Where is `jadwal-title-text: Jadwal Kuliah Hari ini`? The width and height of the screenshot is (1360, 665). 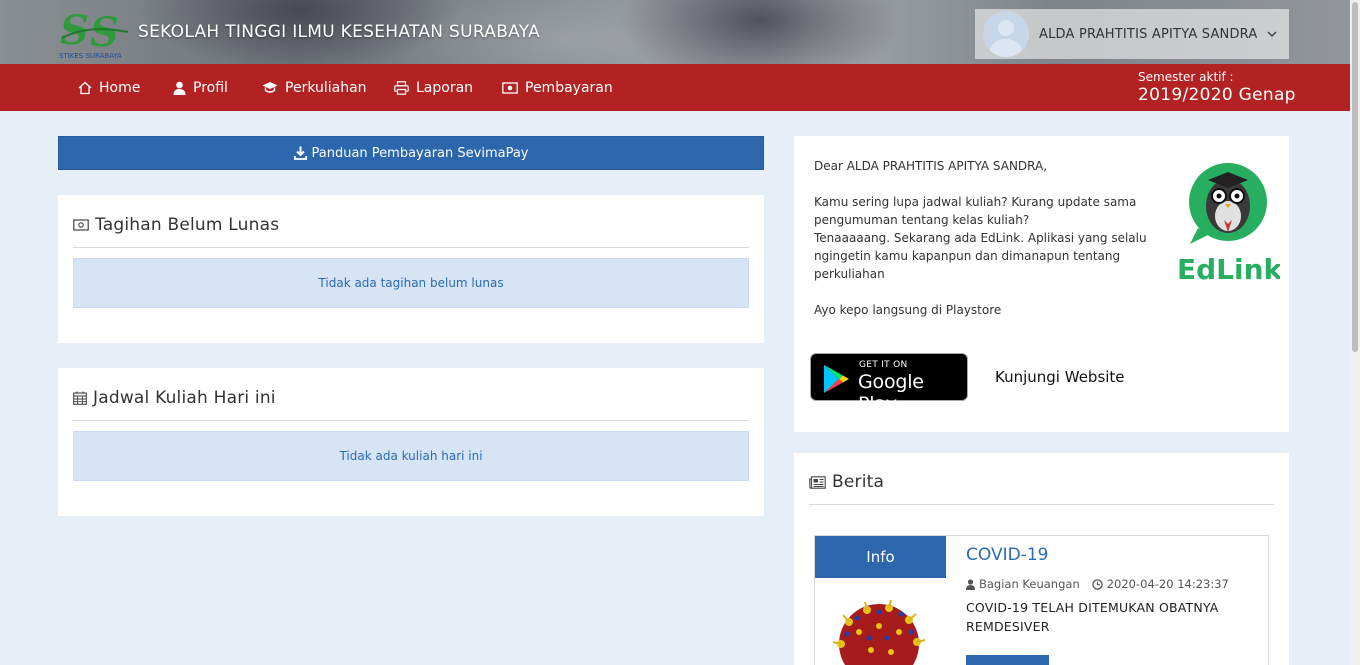 jadwal-title-text: Jadwal Kuliah Hari ini is located at coordinates (184, 398).